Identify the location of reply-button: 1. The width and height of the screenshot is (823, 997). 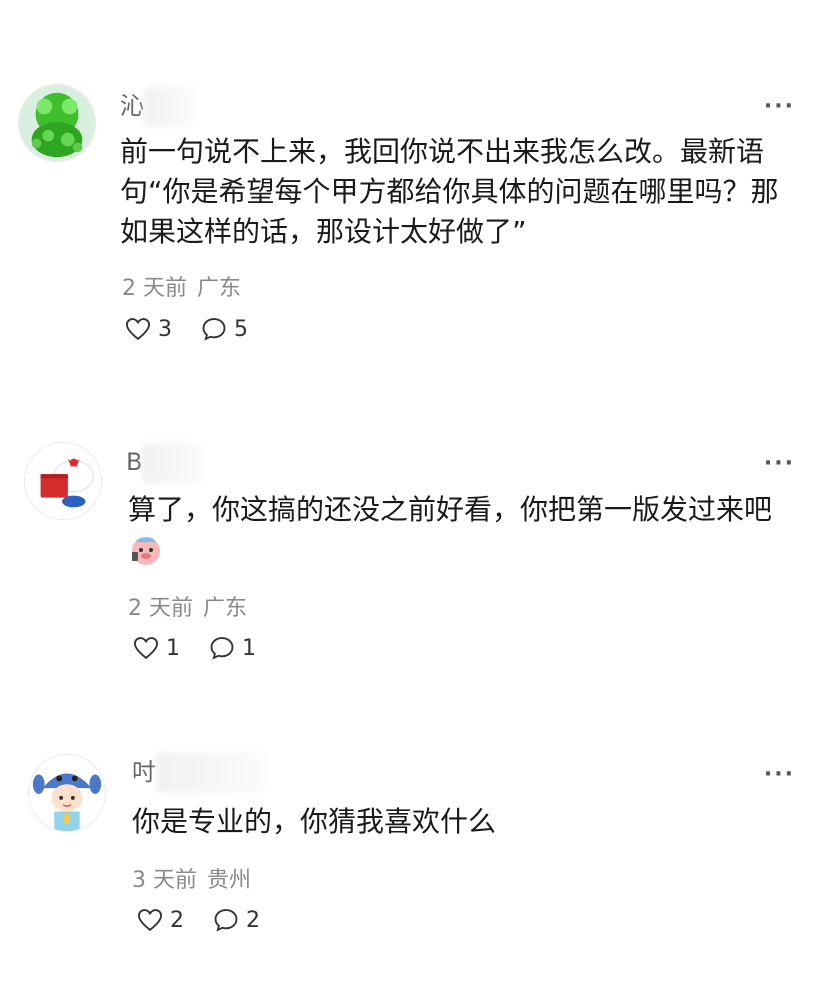
(232, 648).